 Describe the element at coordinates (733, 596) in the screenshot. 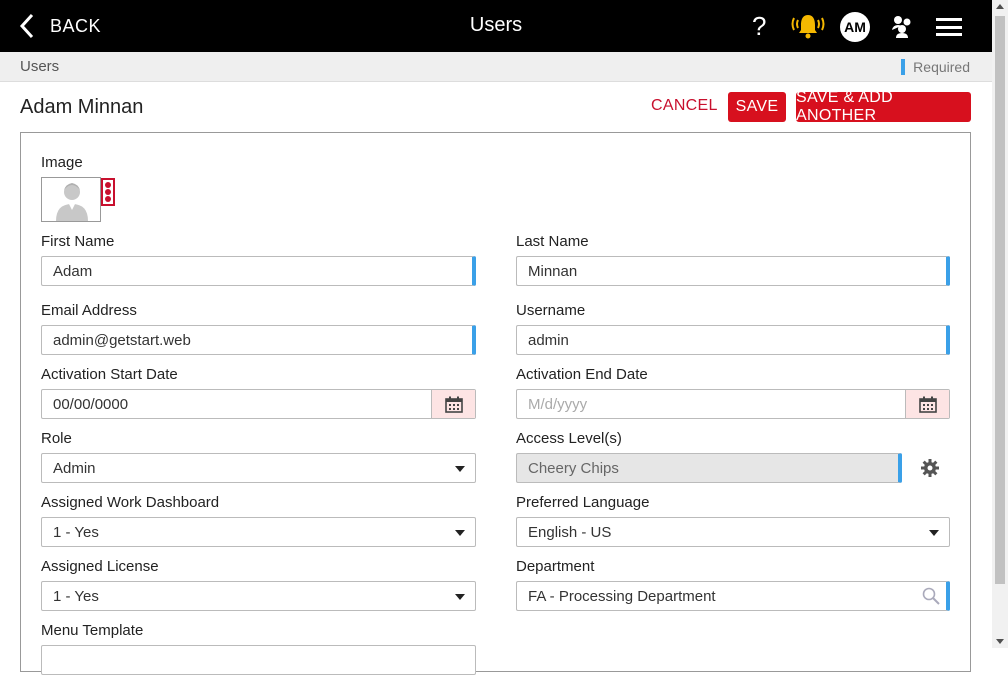

I see `department-field: FA - Processing Department` at that location.